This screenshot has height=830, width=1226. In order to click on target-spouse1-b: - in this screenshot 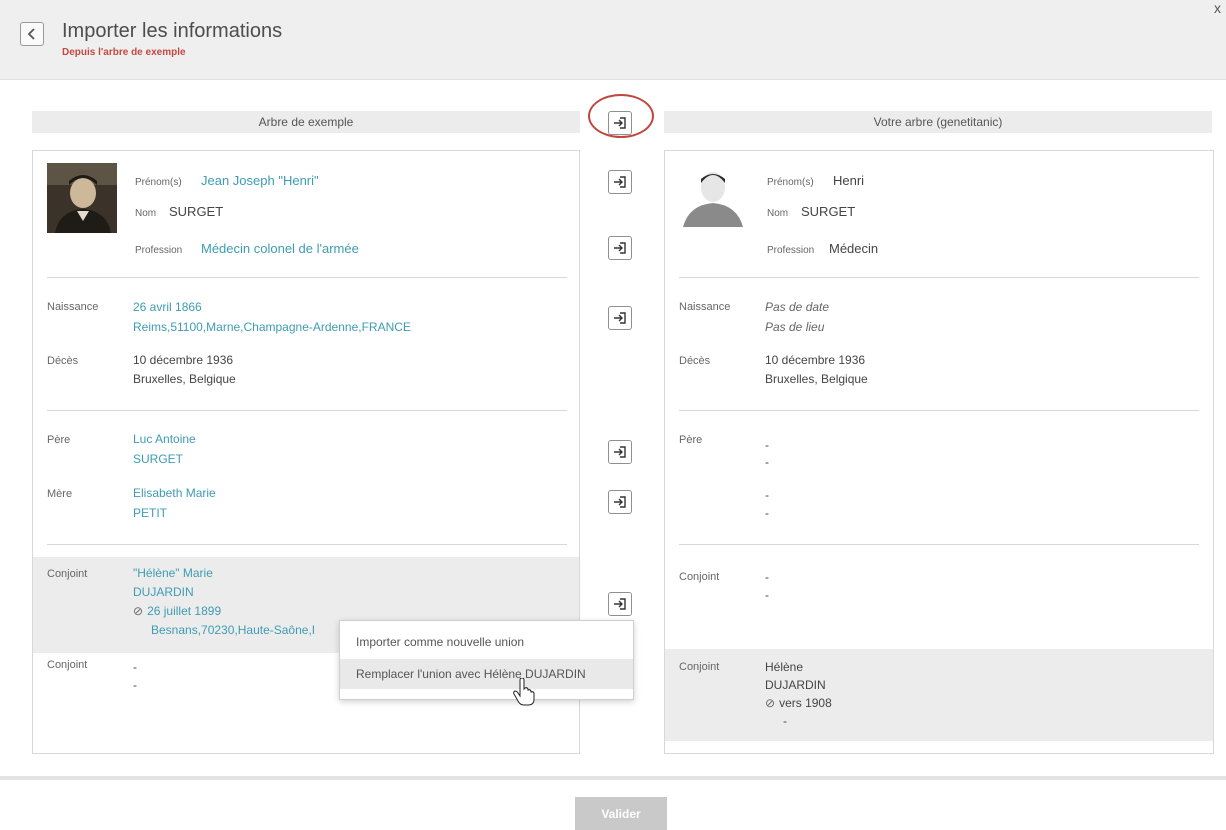, I will do `click(767, 595)`.